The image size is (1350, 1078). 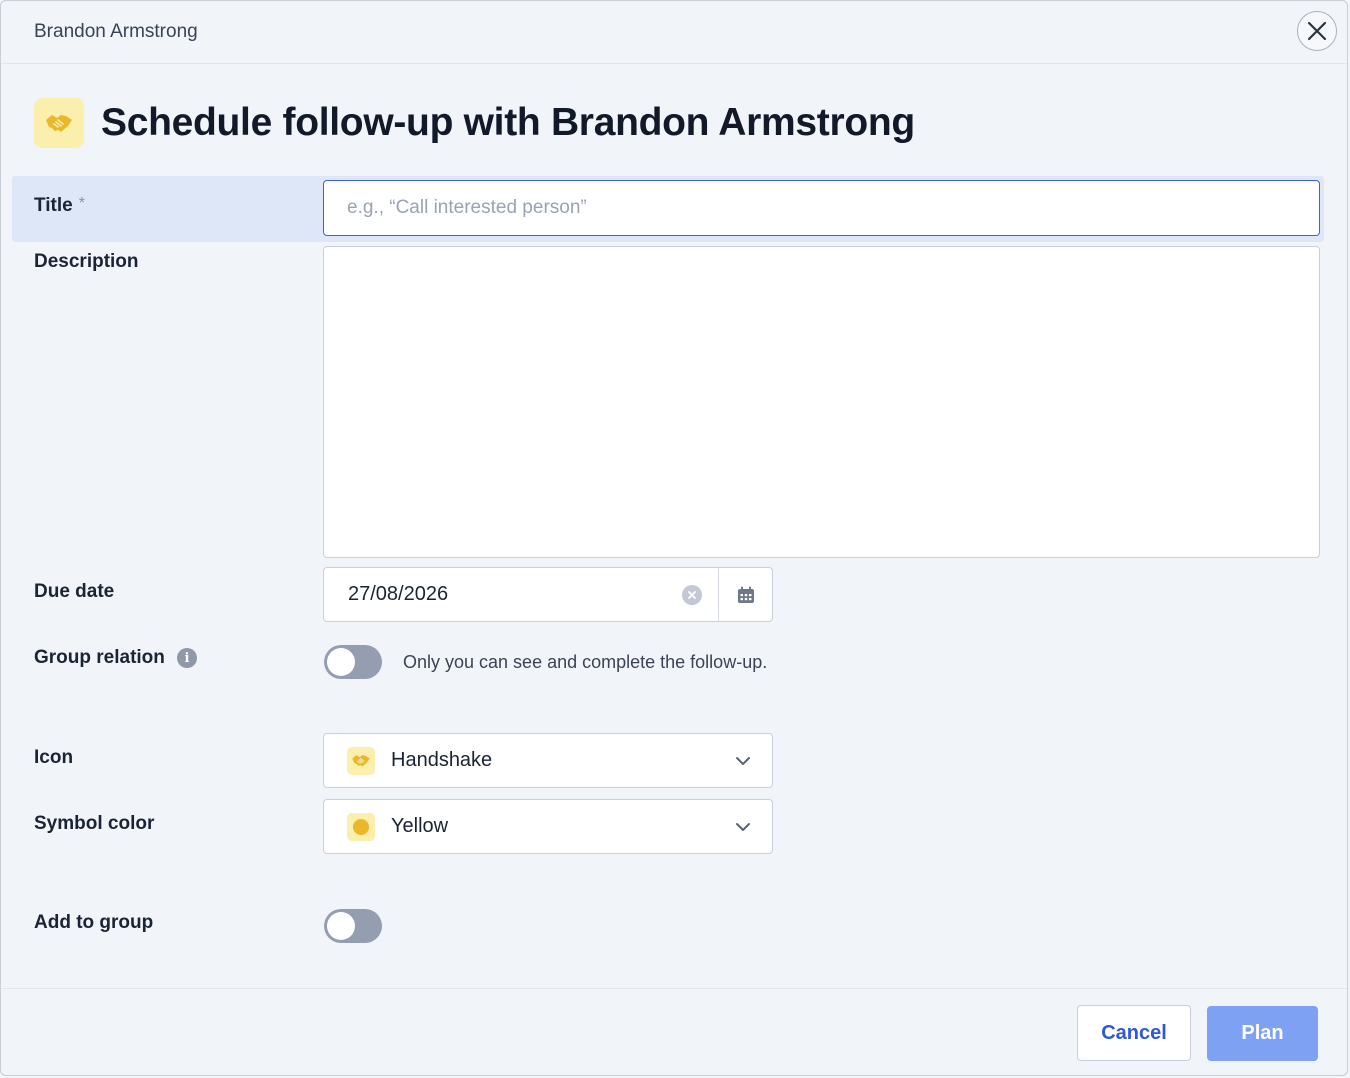 What do you see at coordinates (116, 31) in the screenshot?
I see `contact-name: Brandon Armstrong` at bounding box center [116, 31].